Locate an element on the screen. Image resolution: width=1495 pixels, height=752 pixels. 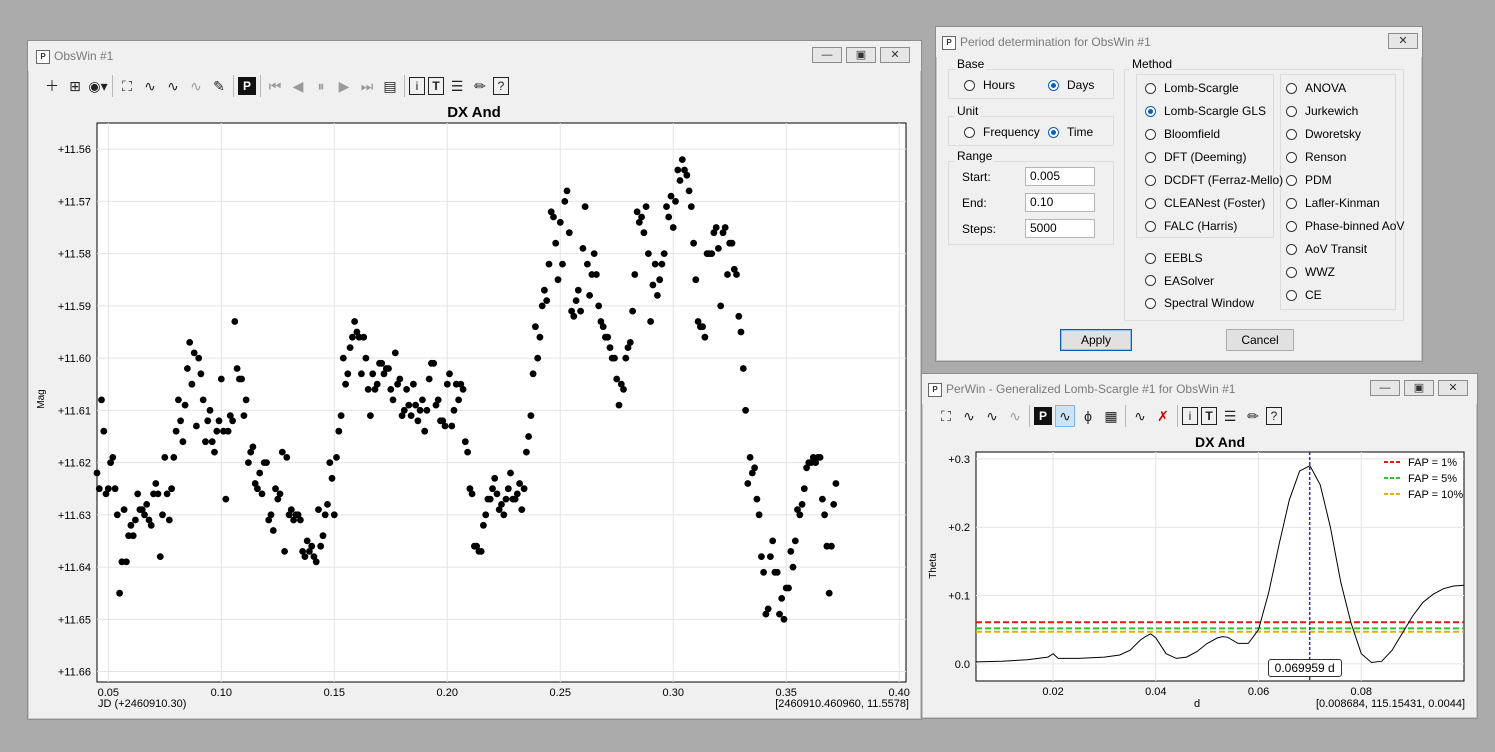
grid-crosshair-icon: ⊞ is located at coordinates (75, 86).